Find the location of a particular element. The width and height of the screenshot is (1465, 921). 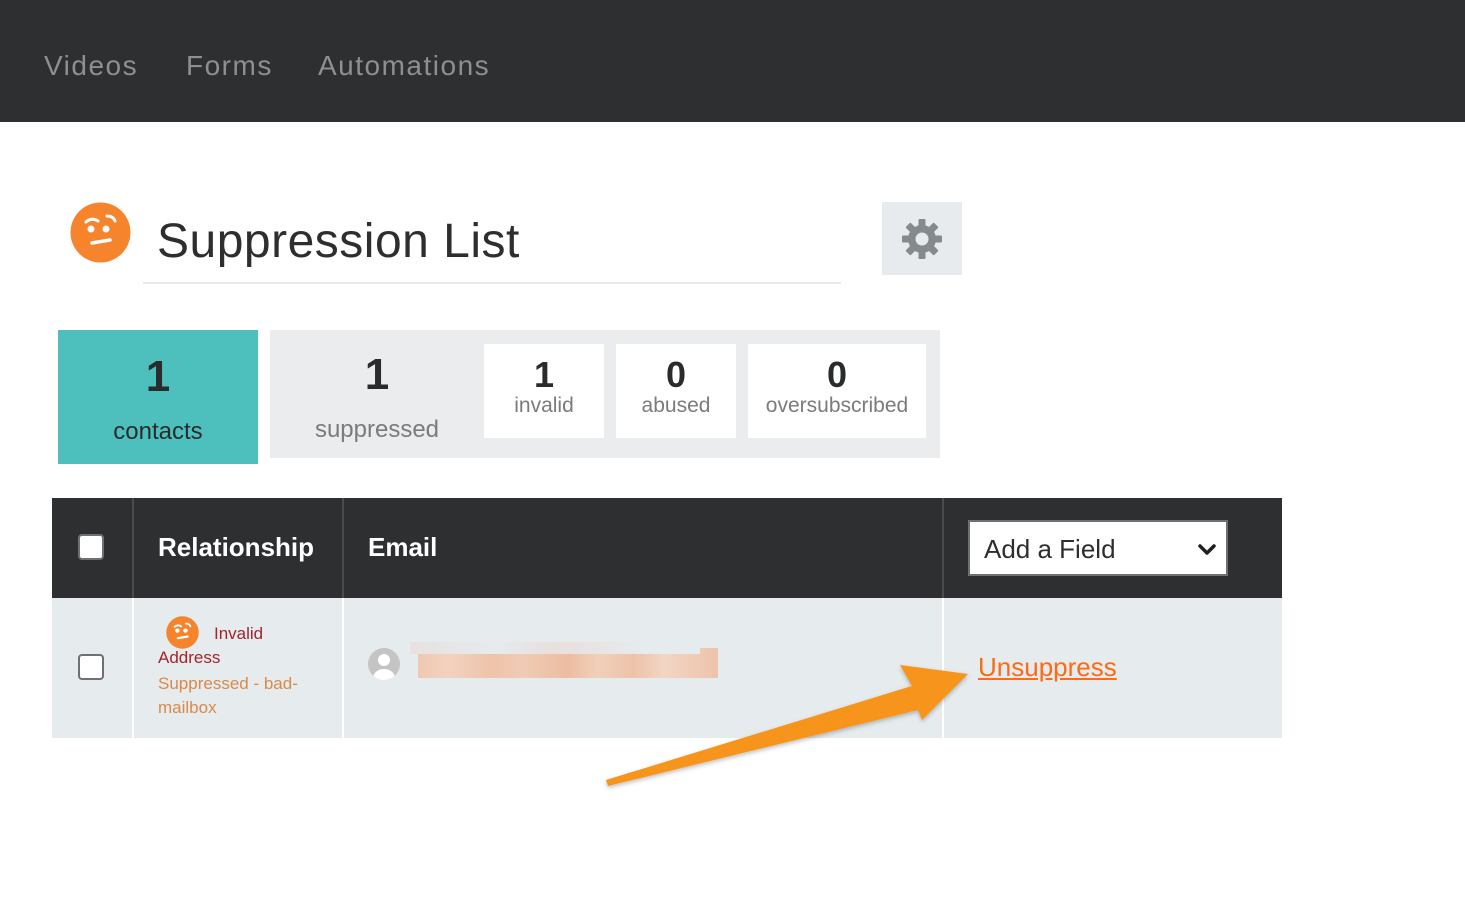

stat-oversubscribed-label: oversubscribed is located at coordinates (837, 405).